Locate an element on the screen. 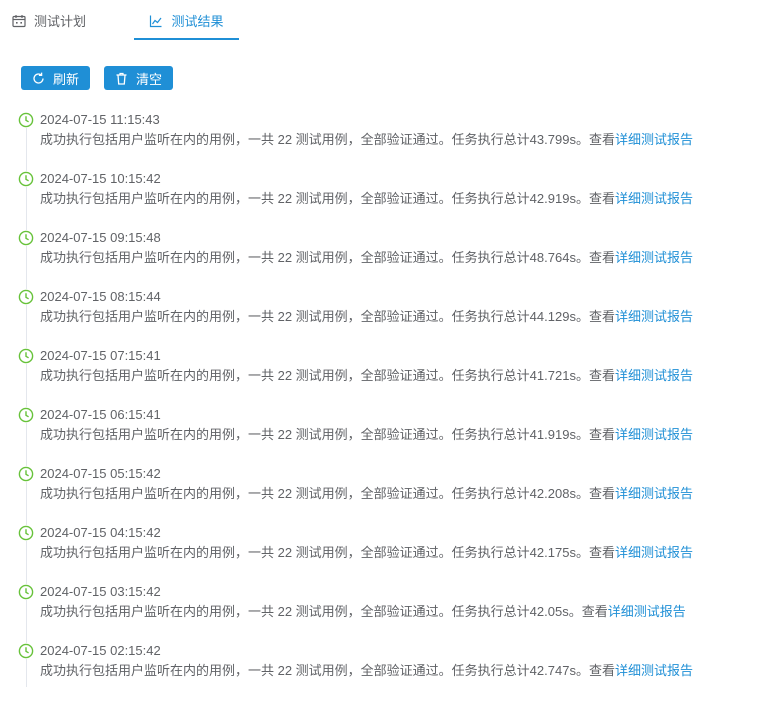  tab-test-results: 测试结果 is located at coordinates (186, 20).